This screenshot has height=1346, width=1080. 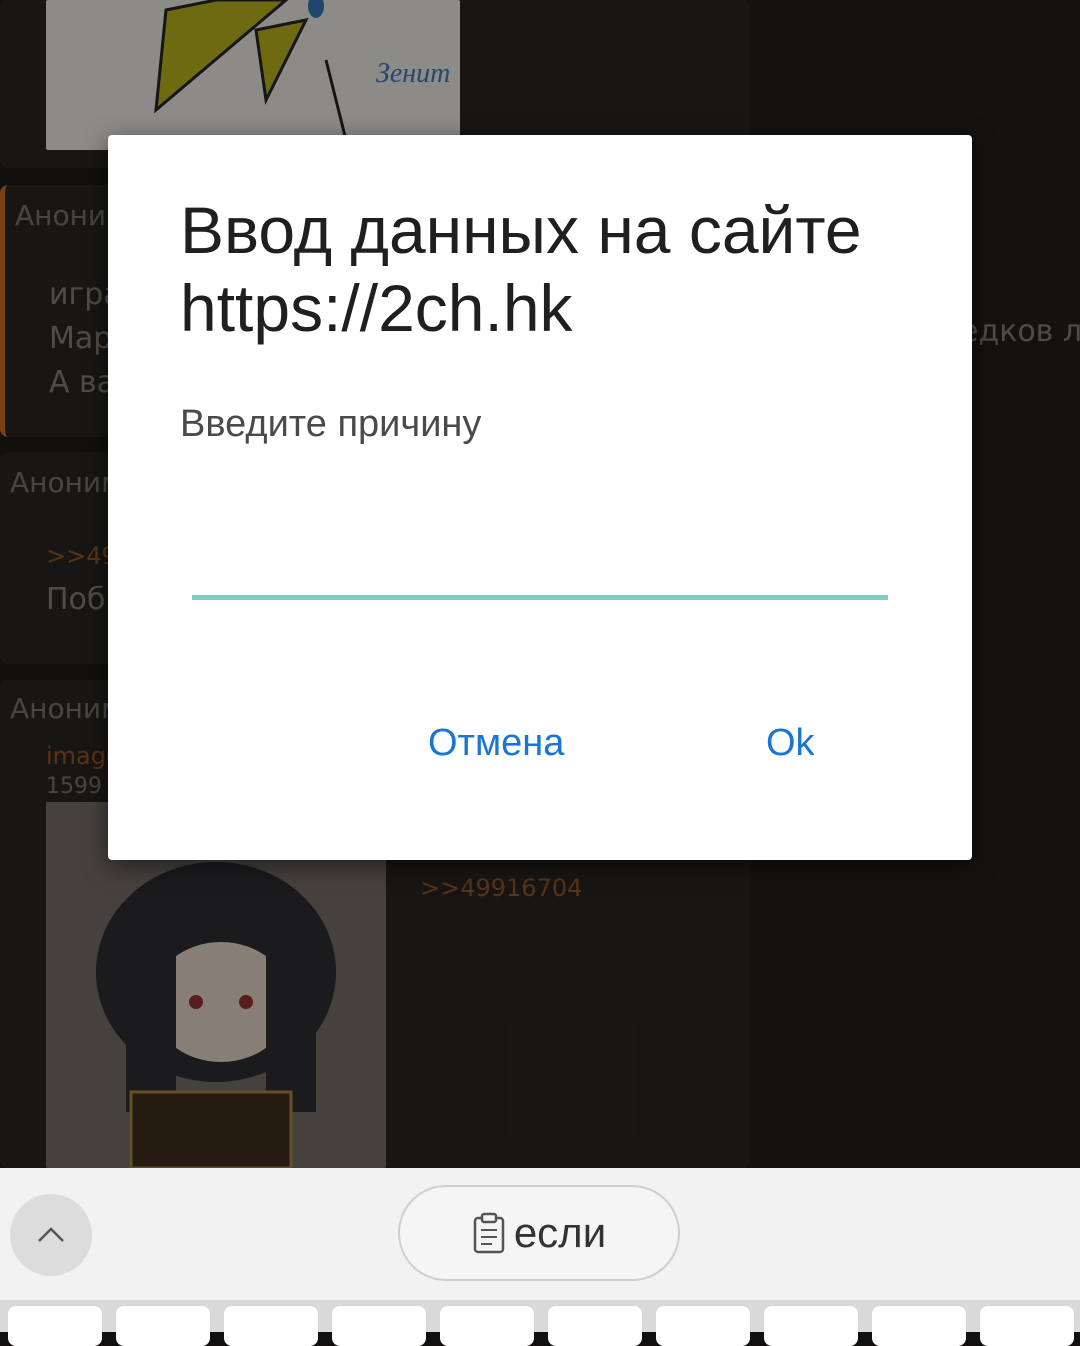 I want to click on keyboard-keys-row, so click(x=540, y=1323).